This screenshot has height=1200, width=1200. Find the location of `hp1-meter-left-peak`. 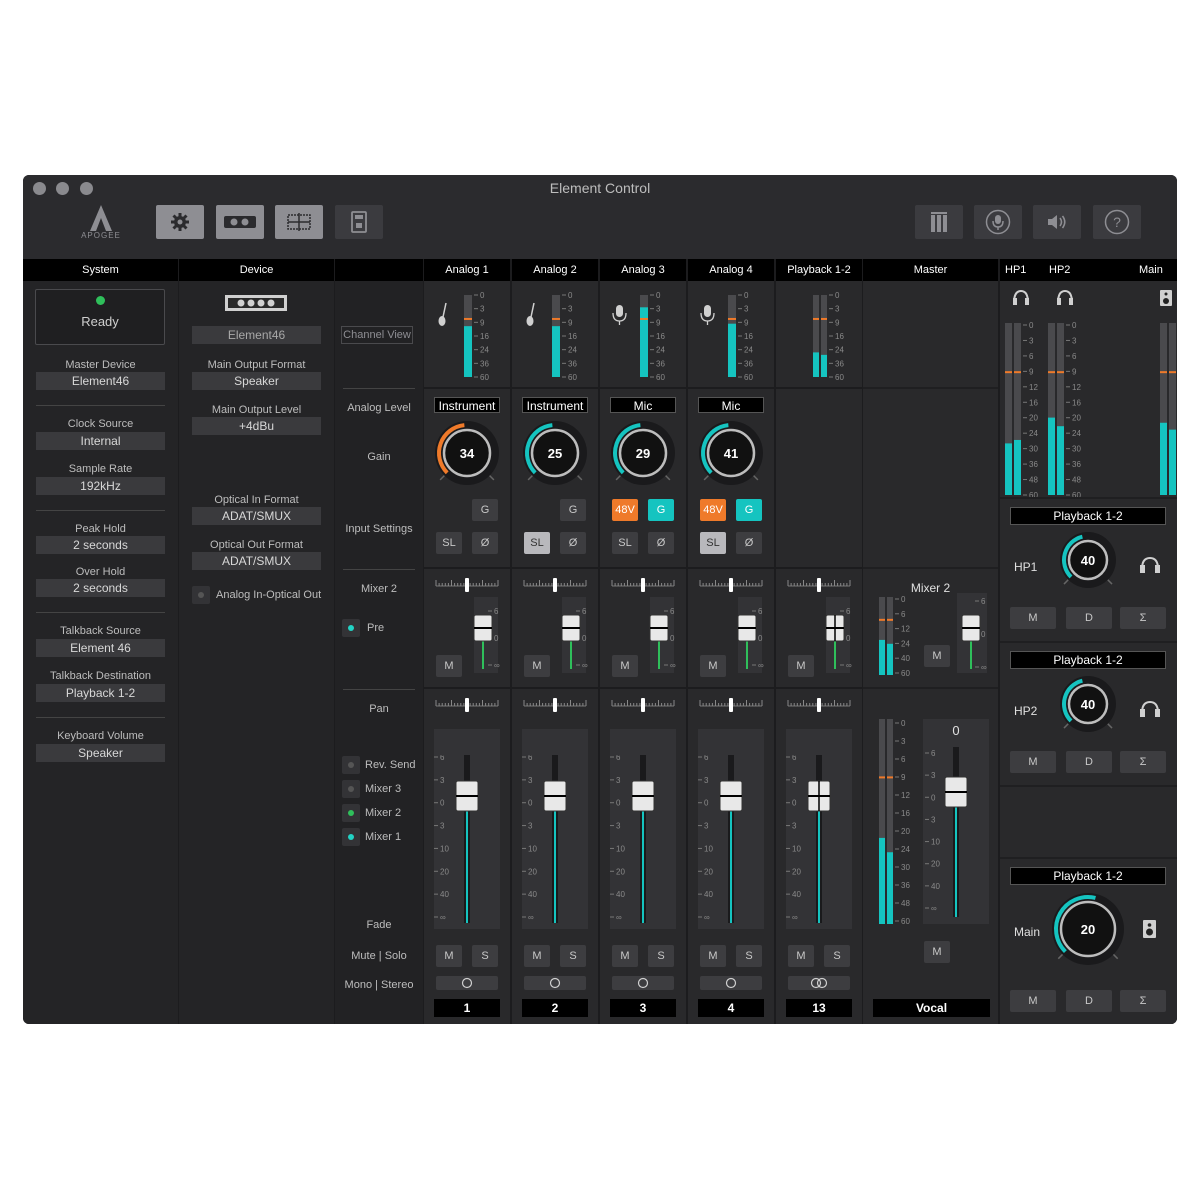

hp1-meter-left-peak is located at coordinates (1008, 372).